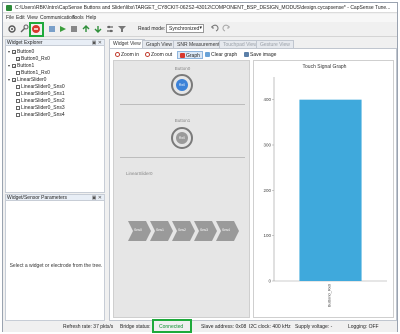 This screenshot has height=334, width=400. Describe the element at coordinates (55, 197) in the screenshot. I see `params-header: Widget/Sensor Parameters ▣ ✕` at that location.